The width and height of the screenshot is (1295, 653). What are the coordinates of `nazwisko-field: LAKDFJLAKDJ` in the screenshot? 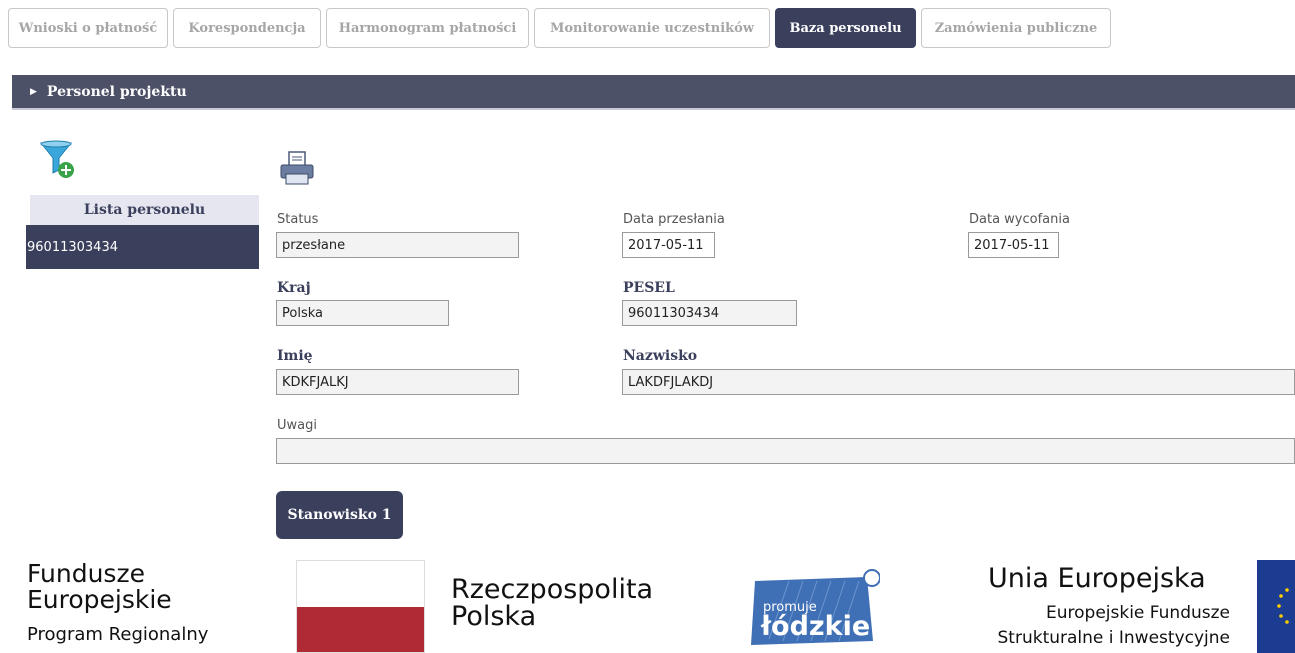 It's located at (958, 382).